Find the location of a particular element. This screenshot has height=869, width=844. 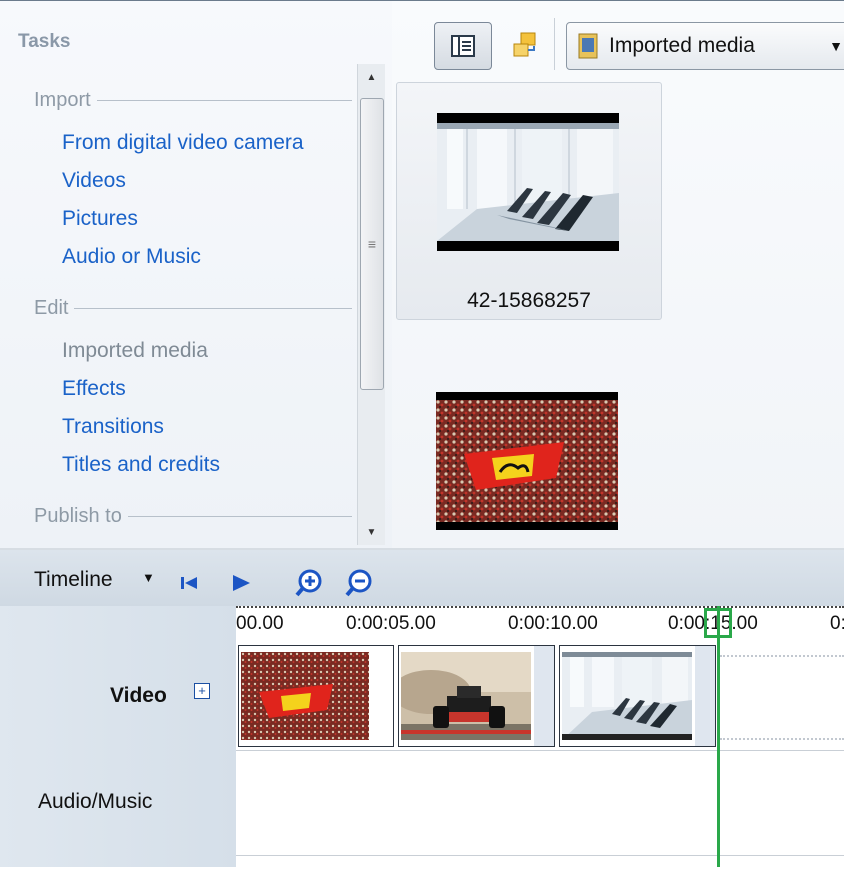

ruler-label: 00.00 is located at coordinates (260, 623).